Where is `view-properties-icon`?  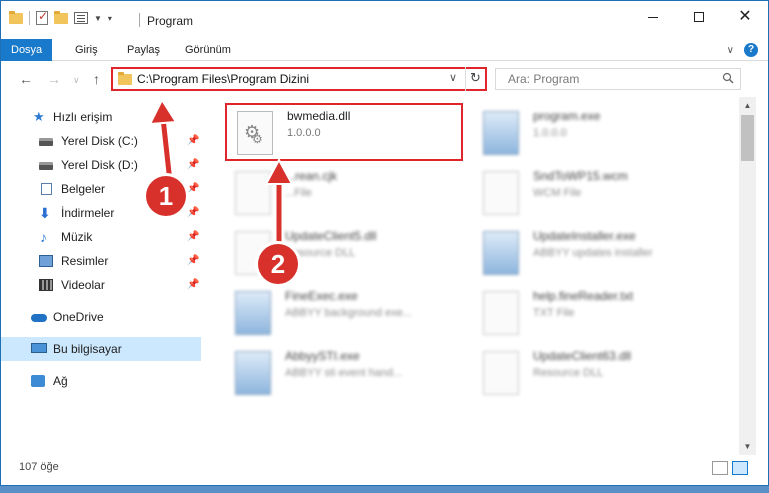 view-properties-icon is located at coordinates (81, 18).